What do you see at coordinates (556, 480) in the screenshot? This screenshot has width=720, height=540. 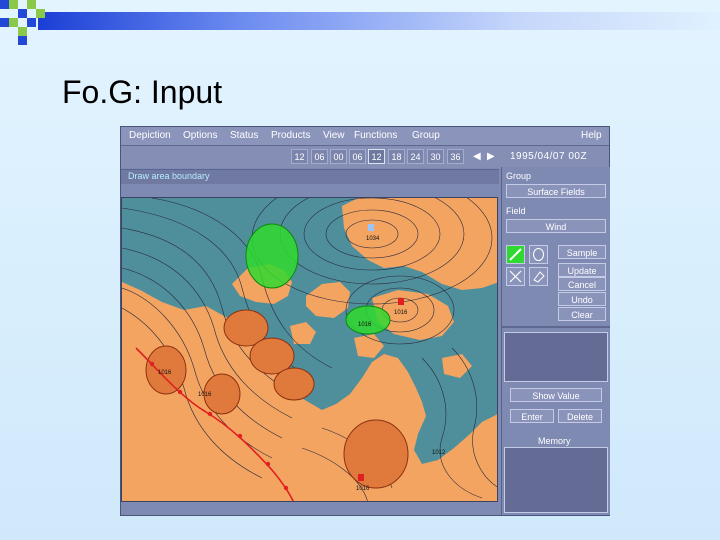 I see `memory-panel` at bounding box center [556, 480].